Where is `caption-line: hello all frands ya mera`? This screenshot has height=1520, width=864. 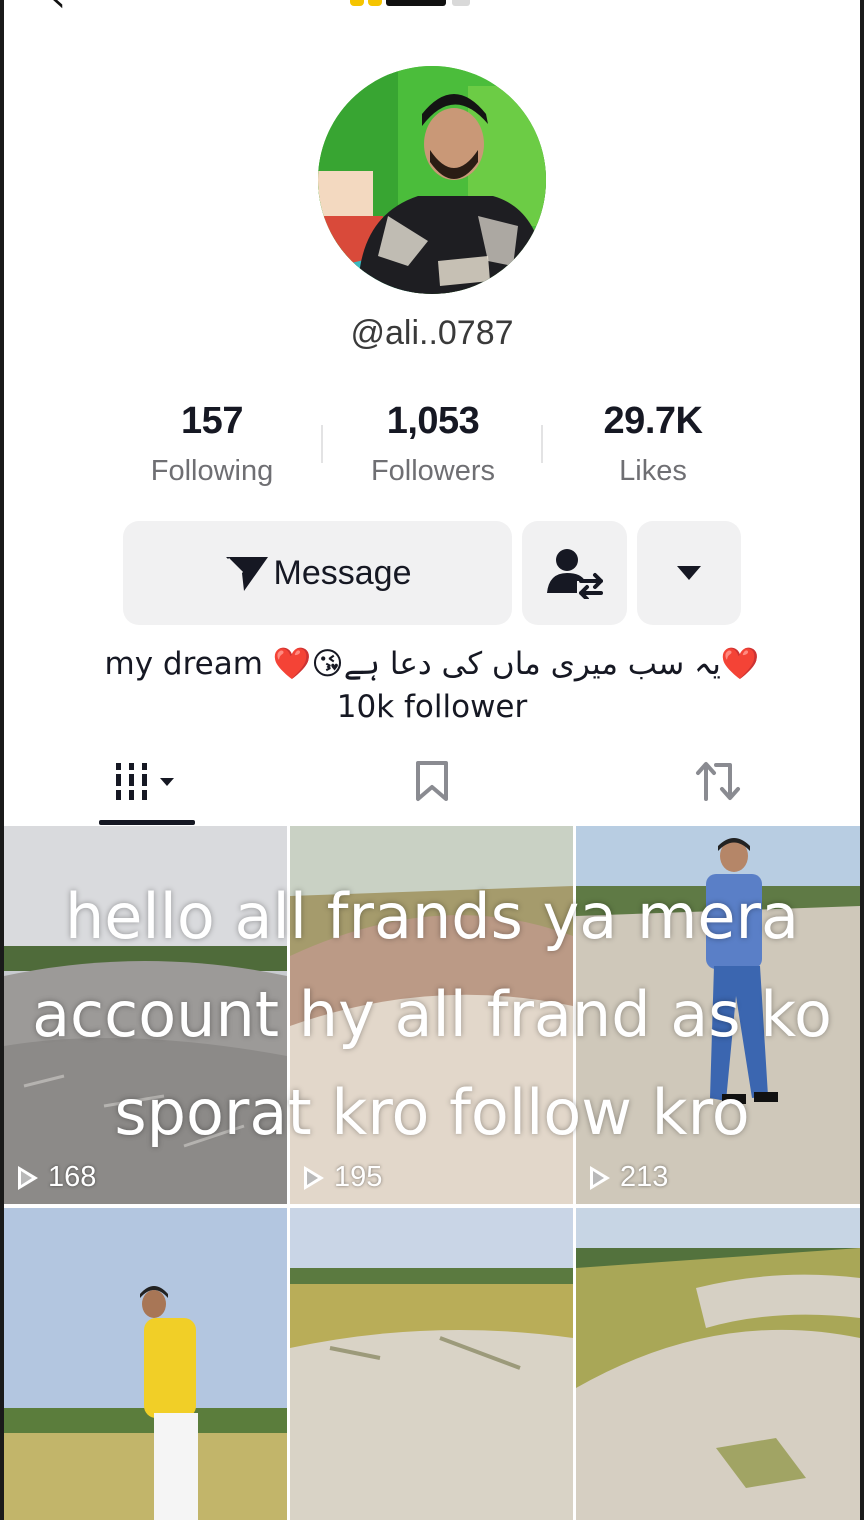 caption-line: hello all frands ya mera is located at coordinates (432, 916).